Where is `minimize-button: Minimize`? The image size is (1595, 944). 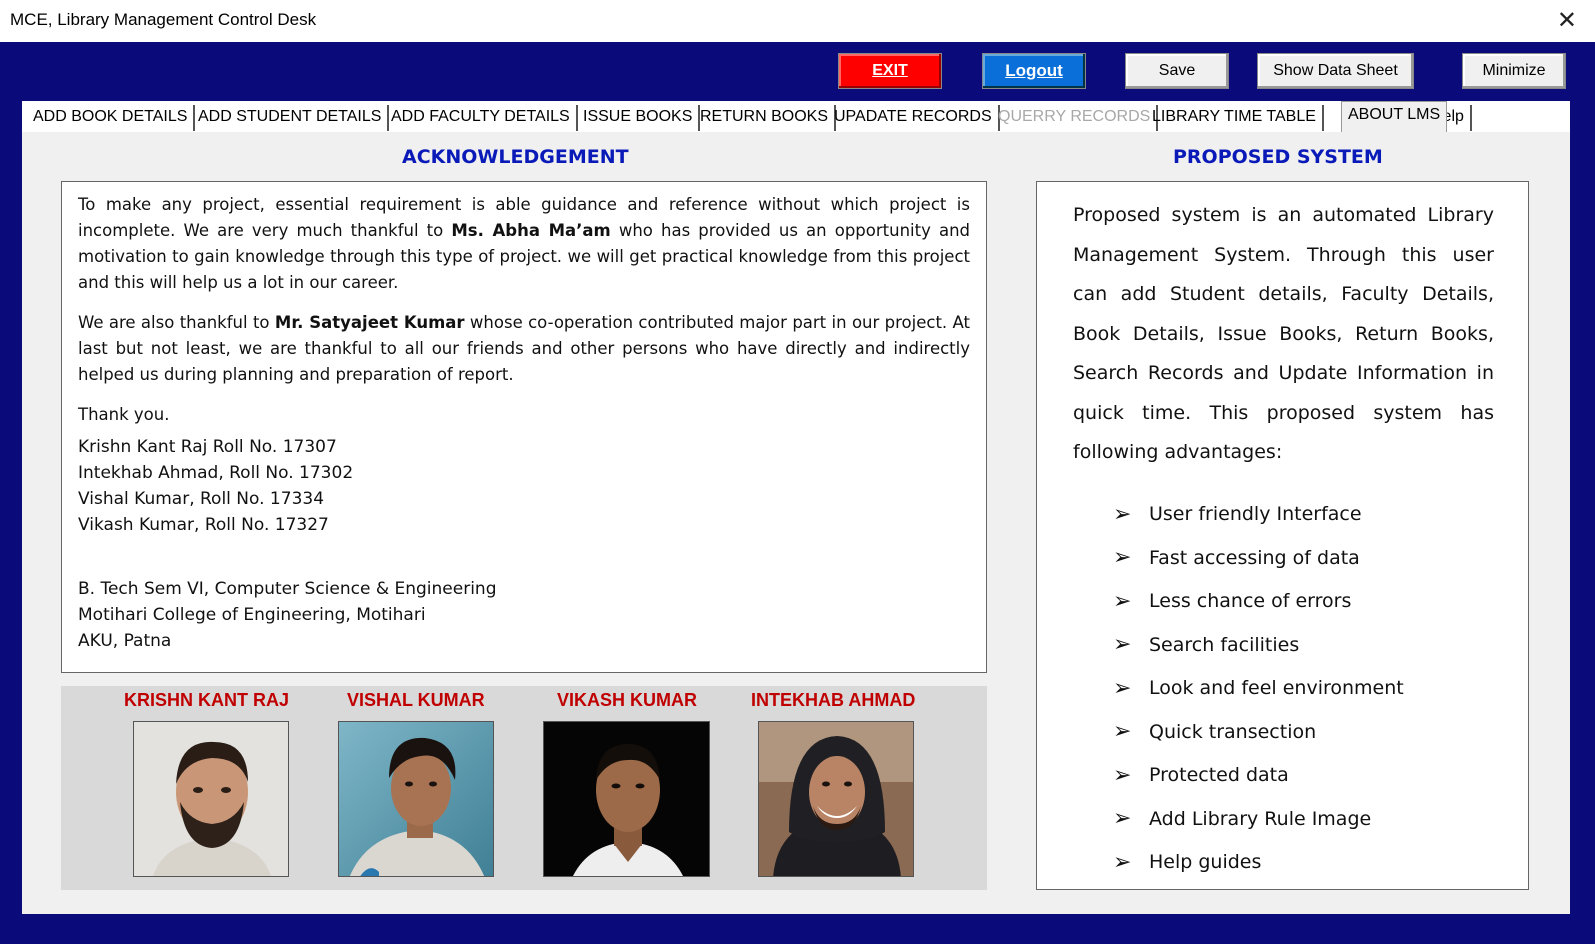
minimize-button: Minimize is located at coordinates (1514, 71).